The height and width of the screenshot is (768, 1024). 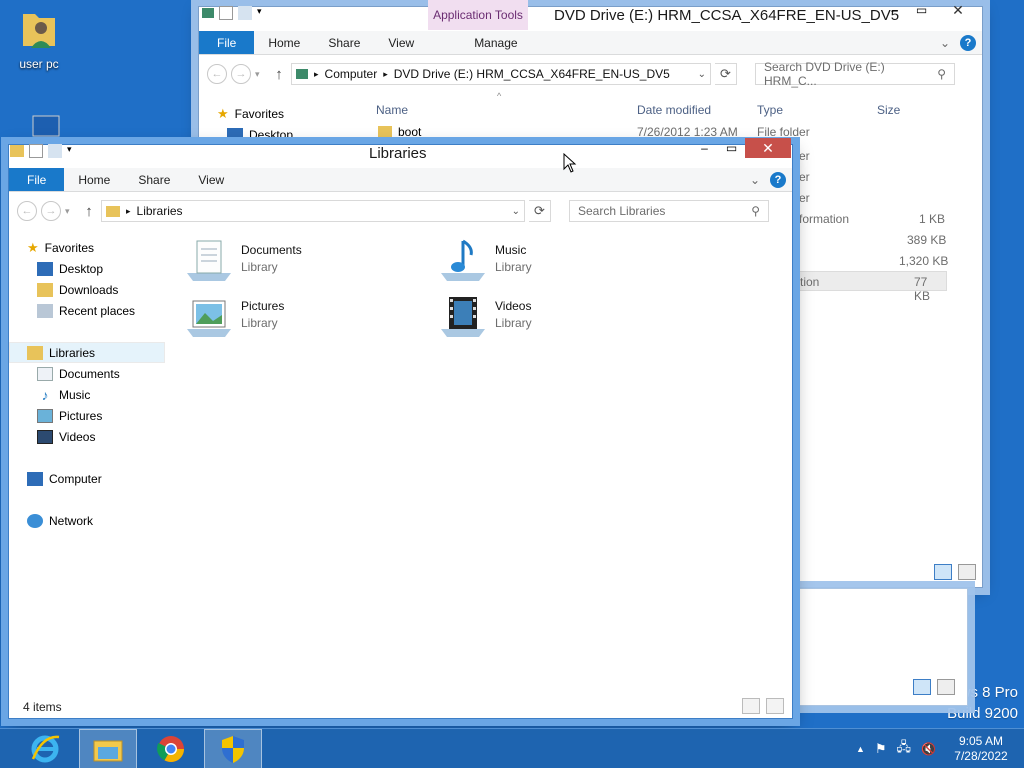 I want to click on nav-label: Favorites, so click(x=69, y=247).